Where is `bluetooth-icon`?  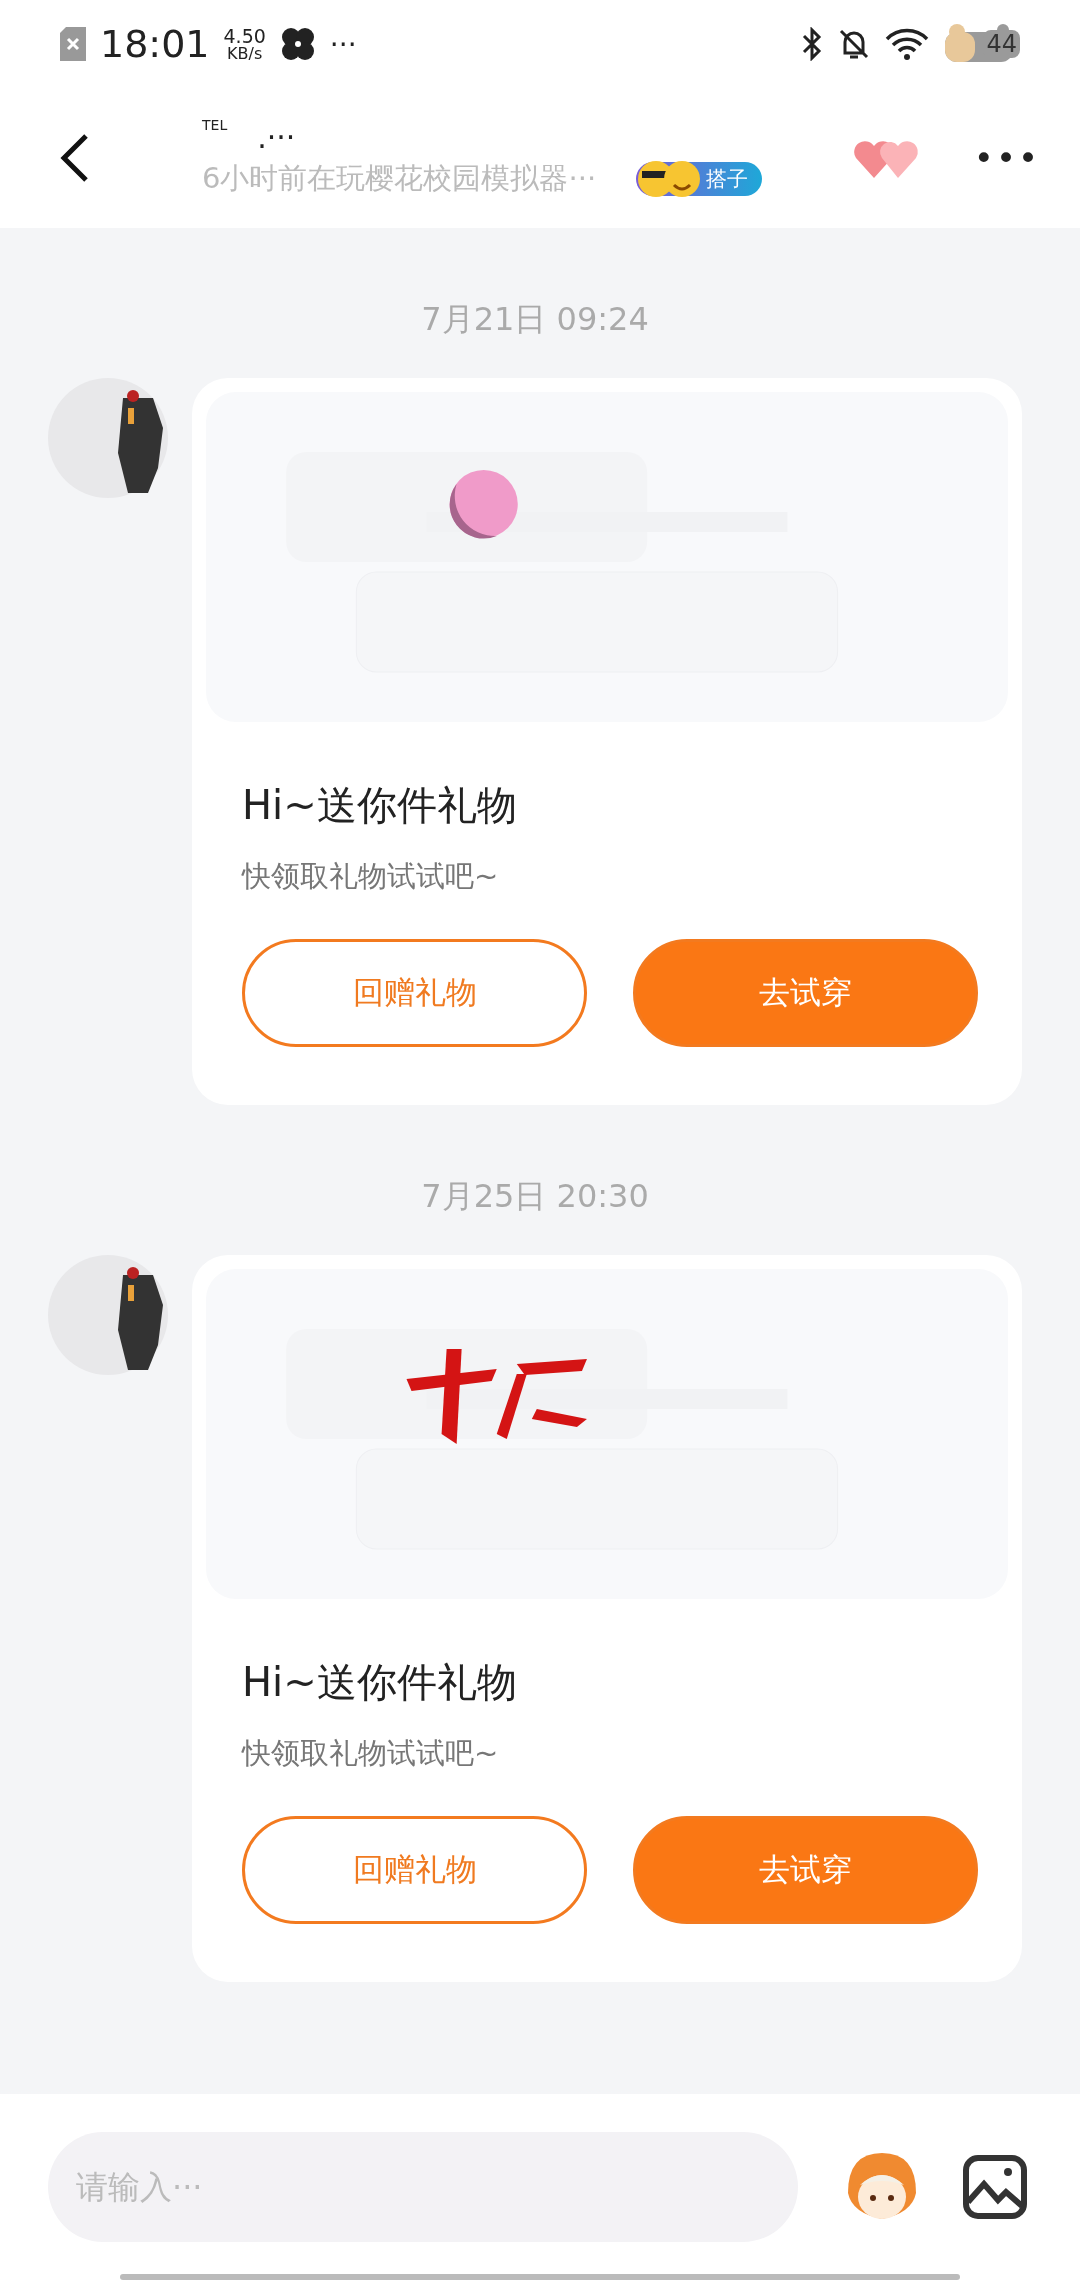 bluetooth-icon is located at coordinates (812, 44).